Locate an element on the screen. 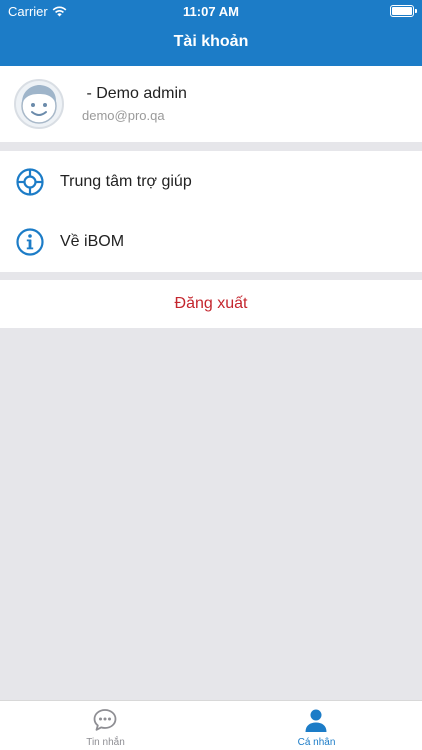 This screenshot has height=750, width=422. info-icon is located at coordinates (30, 242).